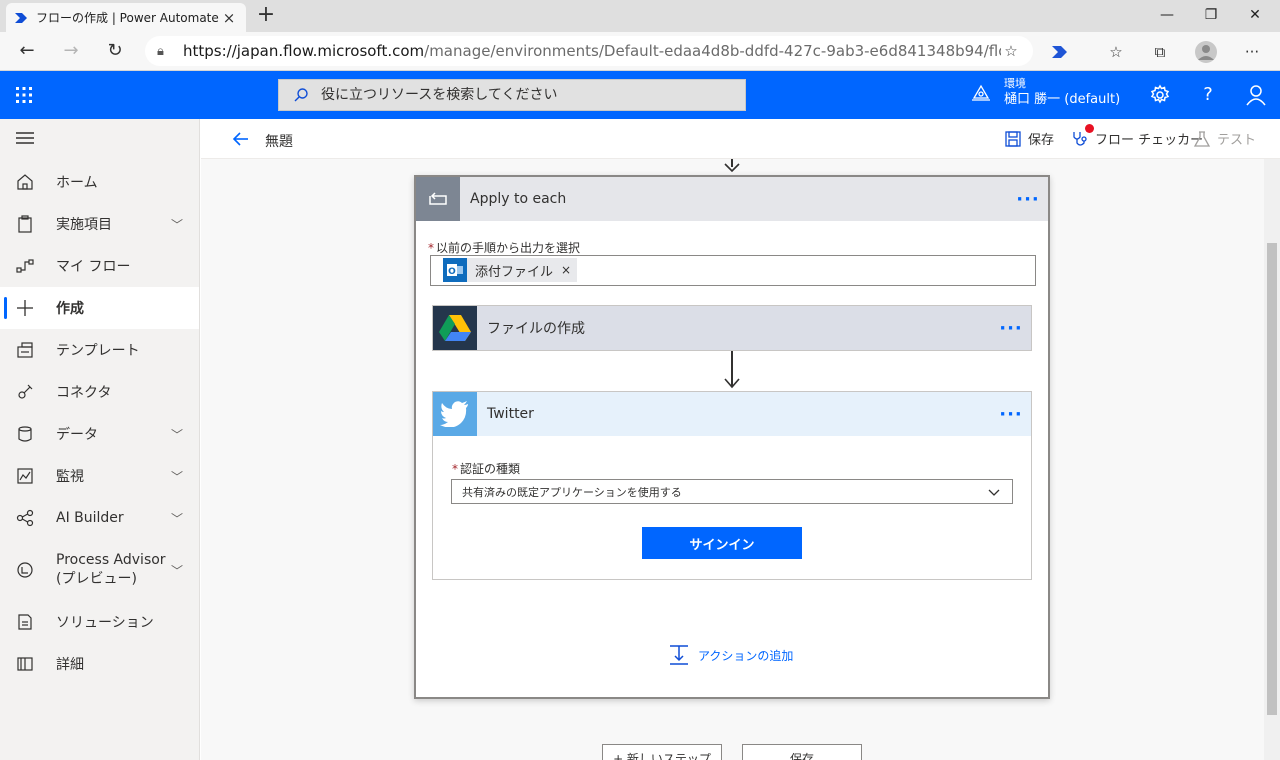 The height and width of the screenshot is (760, 1280). Describe the element at coordinates (1255, 15) in the screenshot. I see `window-close-icon: ✕` at that location.